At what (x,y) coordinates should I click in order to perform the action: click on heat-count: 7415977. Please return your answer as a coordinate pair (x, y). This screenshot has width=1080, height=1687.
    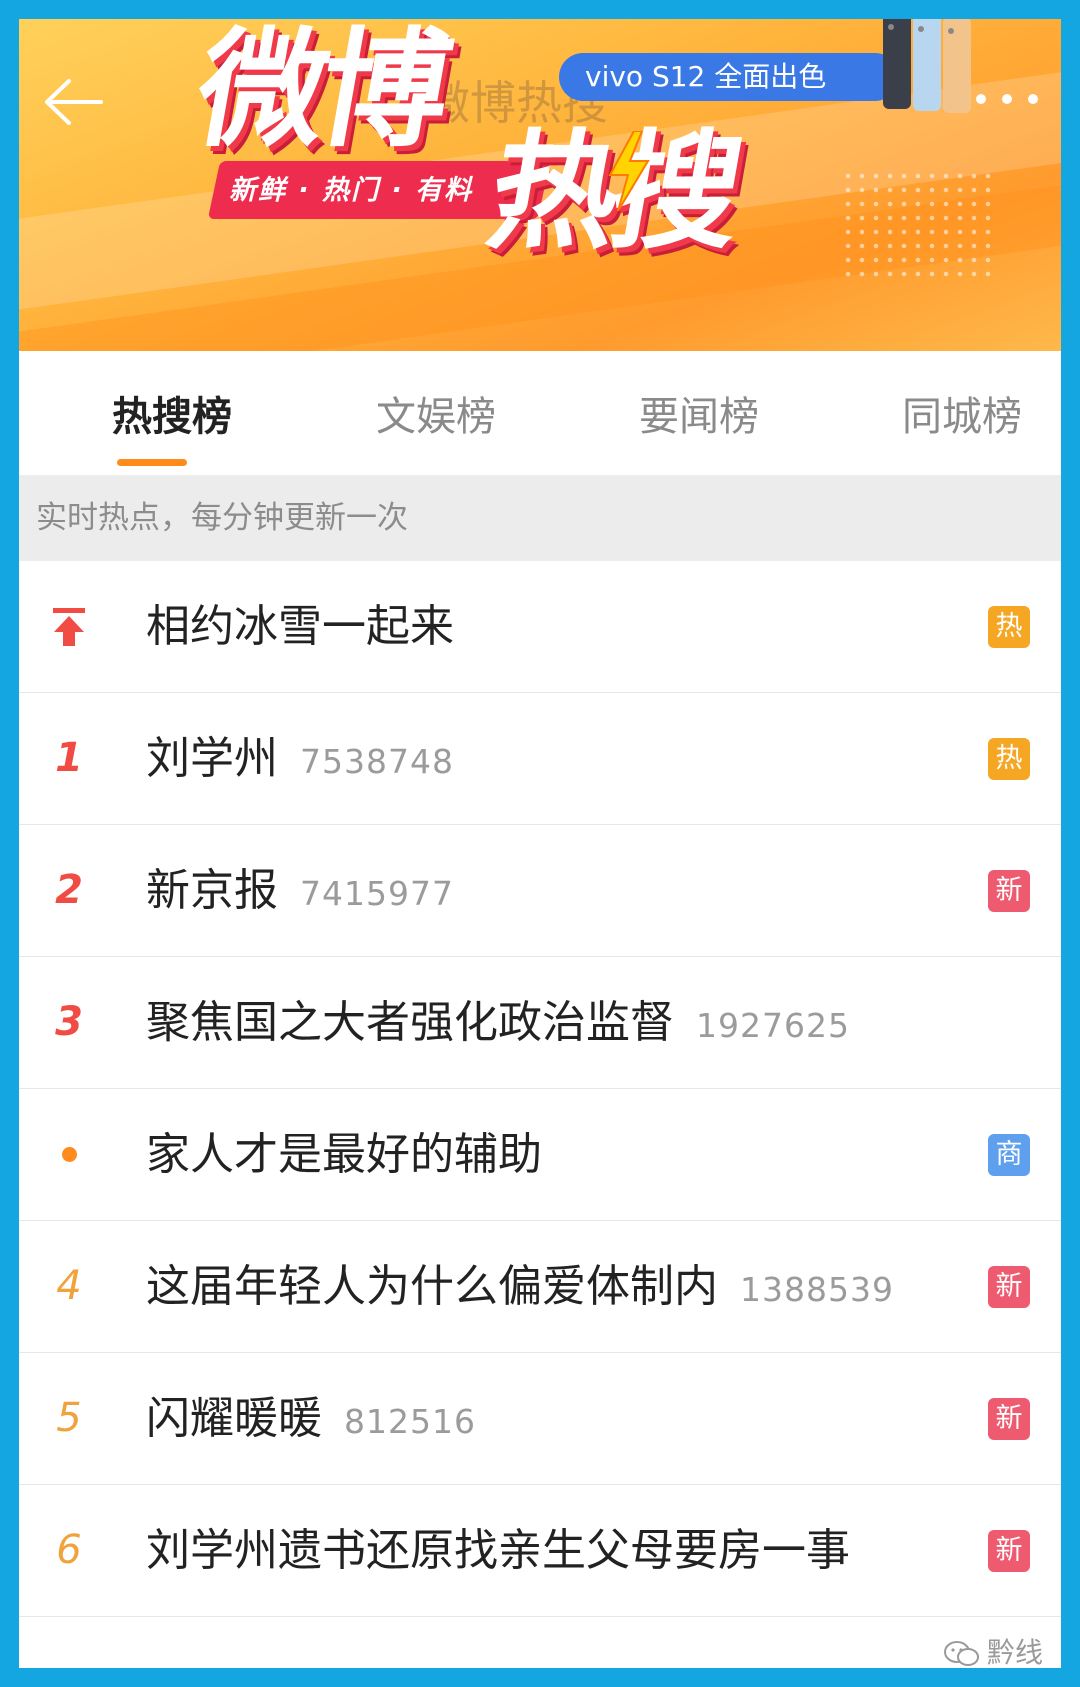
    Looking at the image, I should click on (377, 893).